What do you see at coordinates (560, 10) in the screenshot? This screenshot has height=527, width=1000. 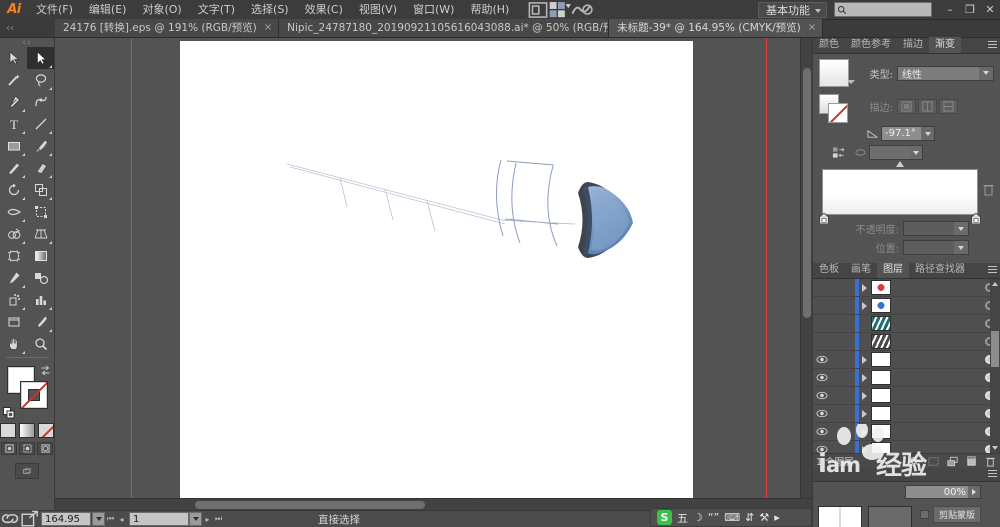 I see `arrange-documents-icon` at bounding box center [560, 10].